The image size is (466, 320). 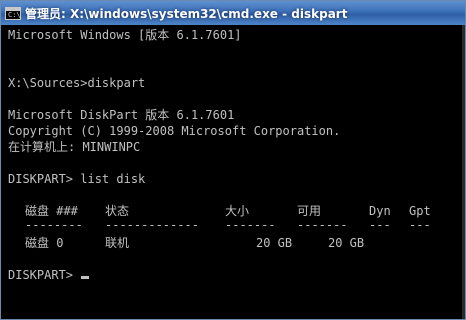 I want to click on console-line-diskpart-version: Microsoft DiskPart 版本 6.1.7601, so click(x=121, y=115).